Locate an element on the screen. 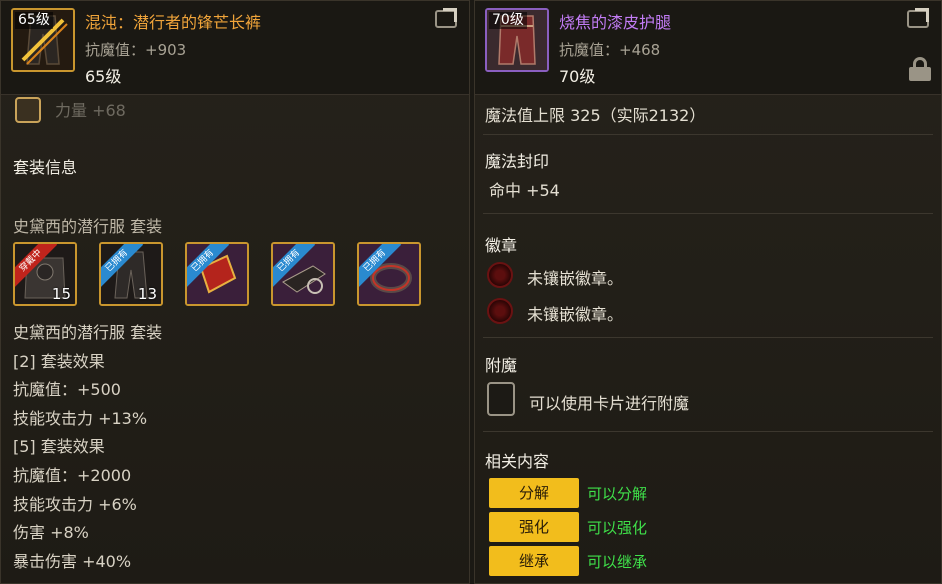  enchant-heading: 附魔 is located at coordinates (501, 365).